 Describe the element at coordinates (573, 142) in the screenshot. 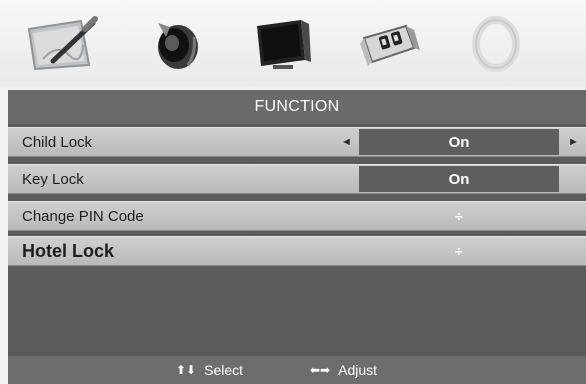

I see `right-arrow-icon: ►` at that location.